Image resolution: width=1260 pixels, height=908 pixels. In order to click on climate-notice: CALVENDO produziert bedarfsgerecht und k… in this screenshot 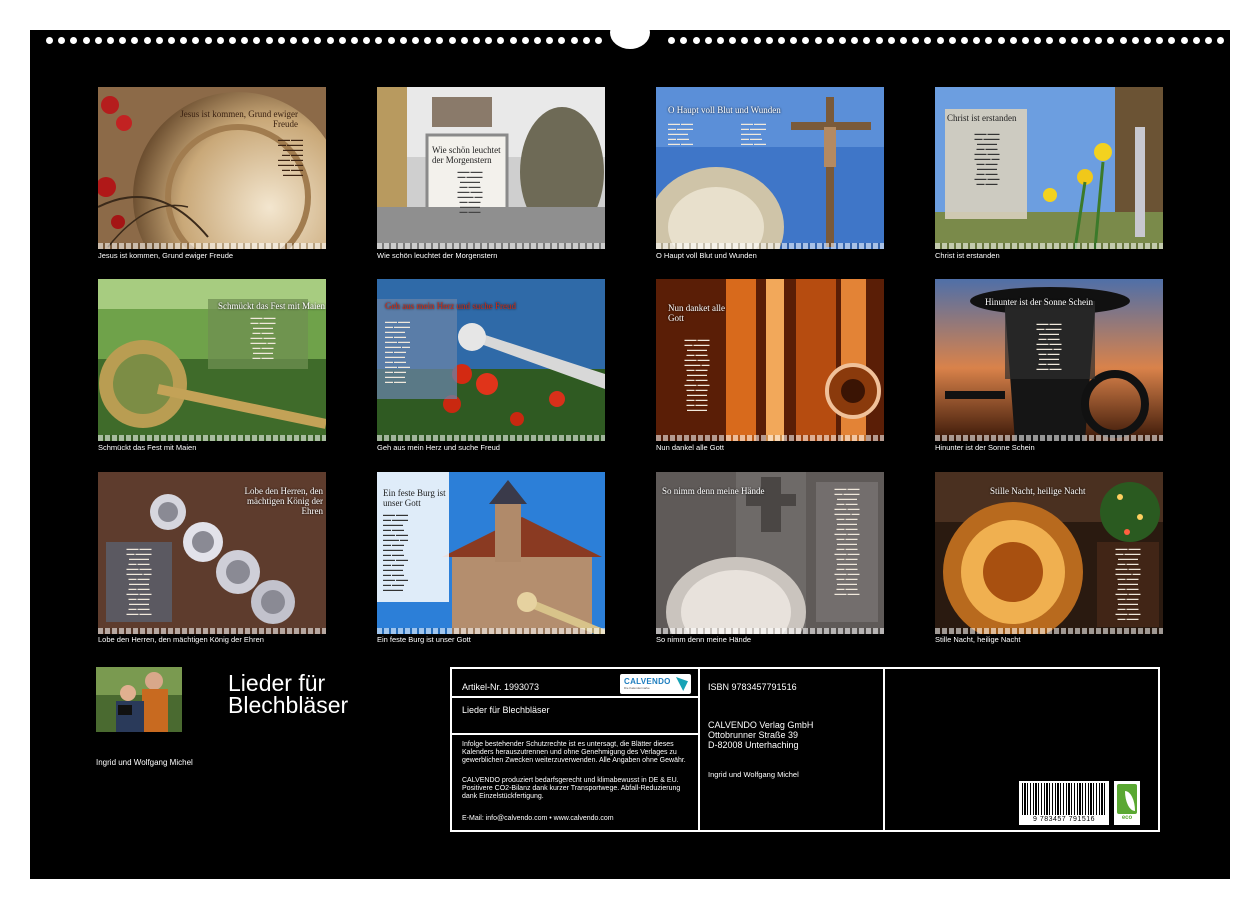, I will do `click(571, 788)`.